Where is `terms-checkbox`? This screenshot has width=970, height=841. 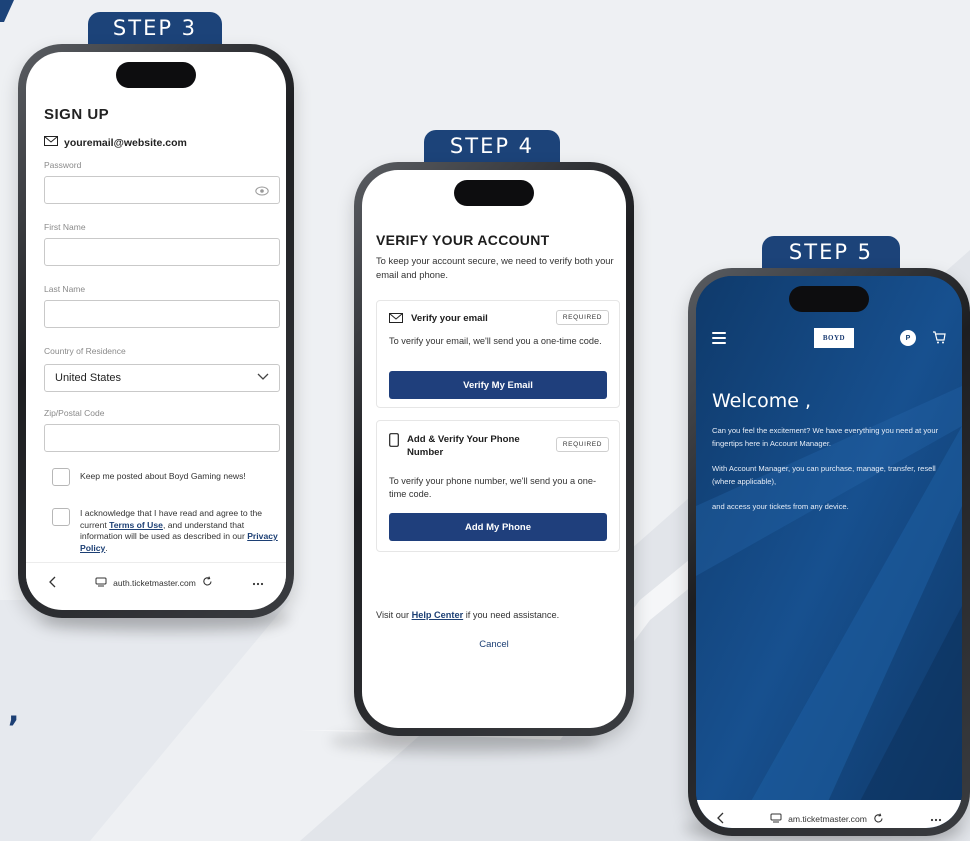 terms-checkbox is located at coordinates (61, 517).